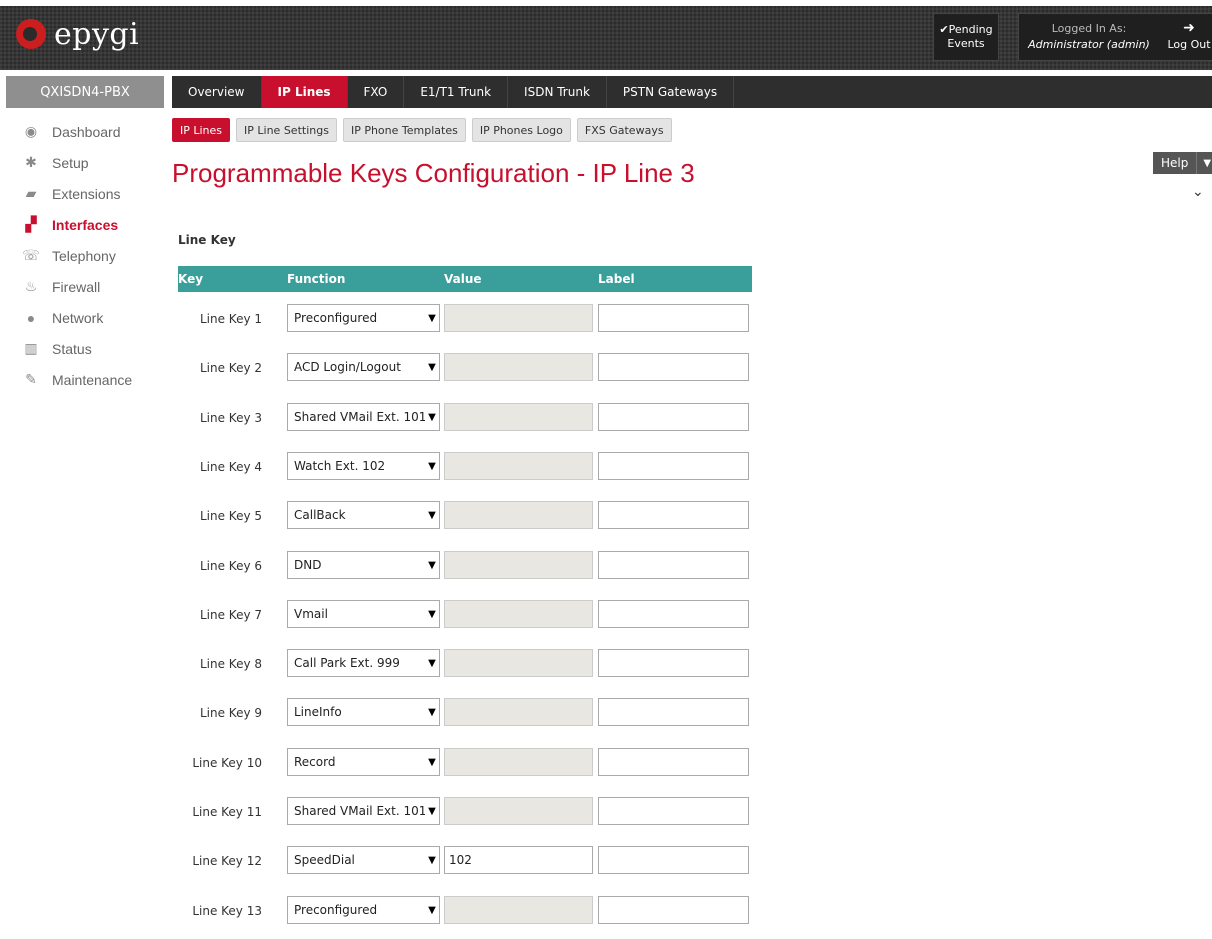 This screenshot has height=939, width=1212. What do you see at coordinates (31, 131) in the screenshot?
I see `dashboard-icon: ◉` at bounding box center [31, 131].